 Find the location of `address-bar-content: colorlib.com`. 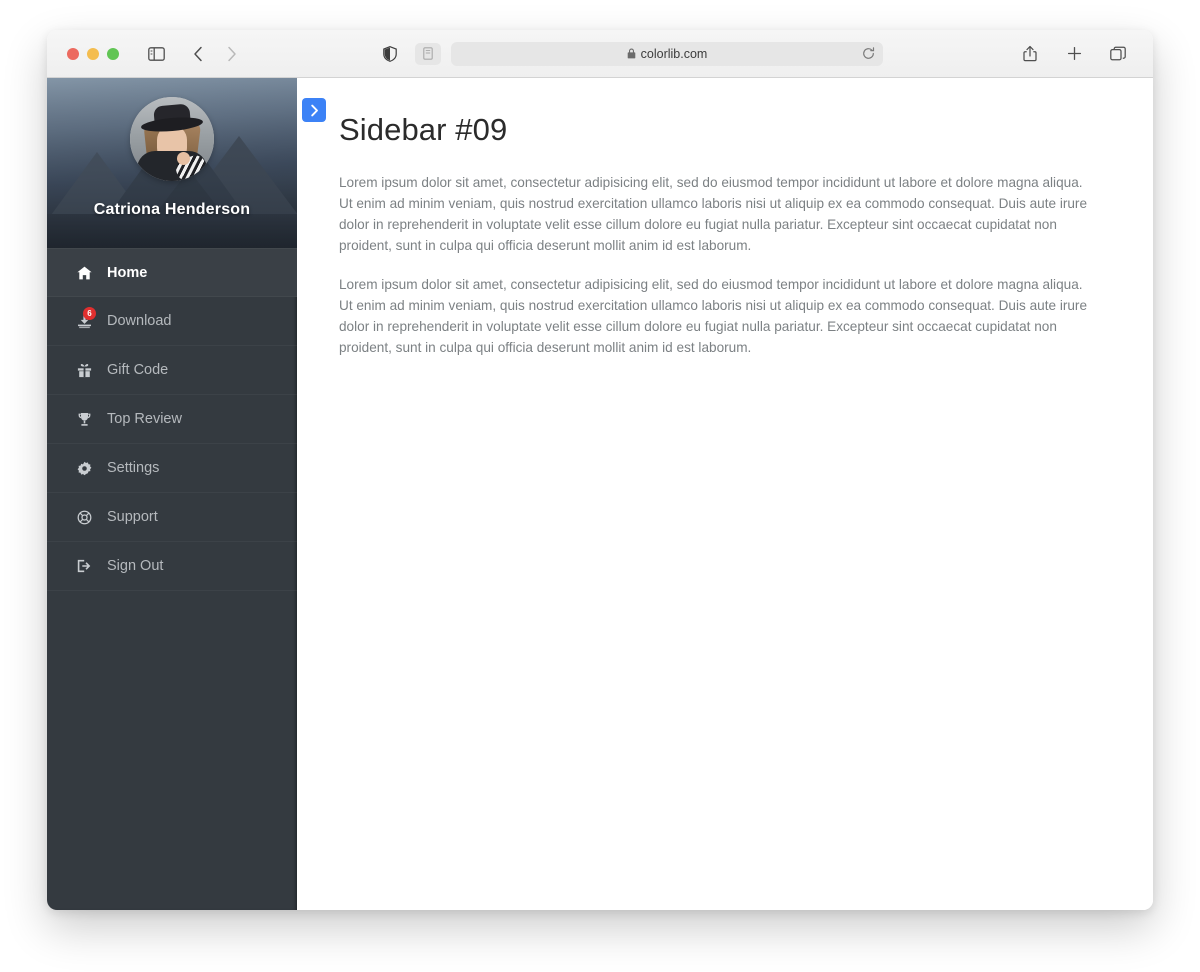

address-bar-content: colorlib.com is located at coordinates (667, 53).